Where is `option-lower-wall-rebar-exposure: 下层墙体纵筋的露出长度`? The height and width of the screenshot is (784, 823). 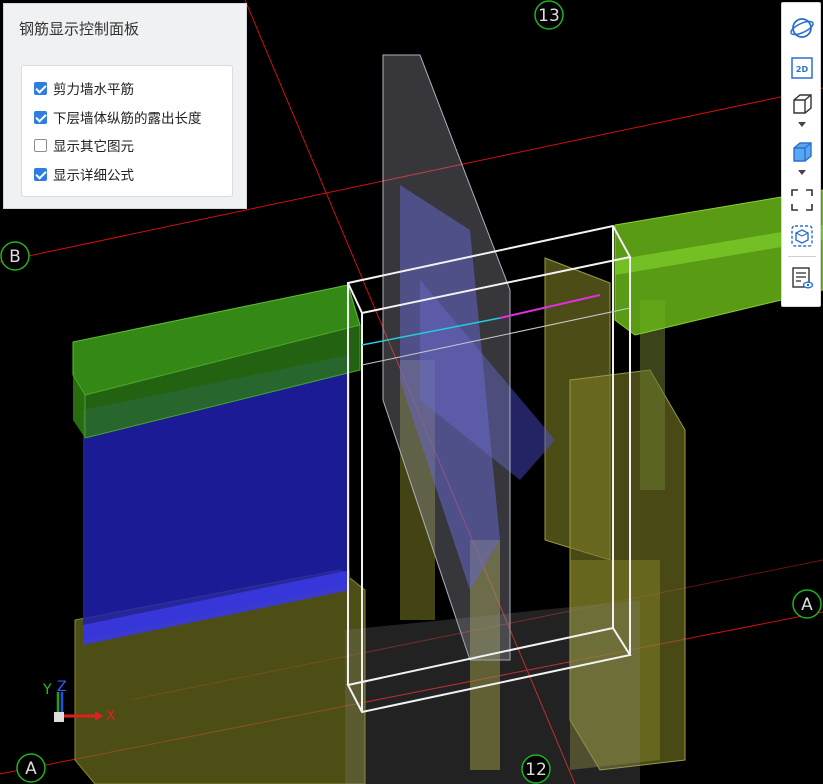 option-lower-wall-rebar-exposure: 下层墙体纵筋的露出长度 is located at coordinates (118, 117).